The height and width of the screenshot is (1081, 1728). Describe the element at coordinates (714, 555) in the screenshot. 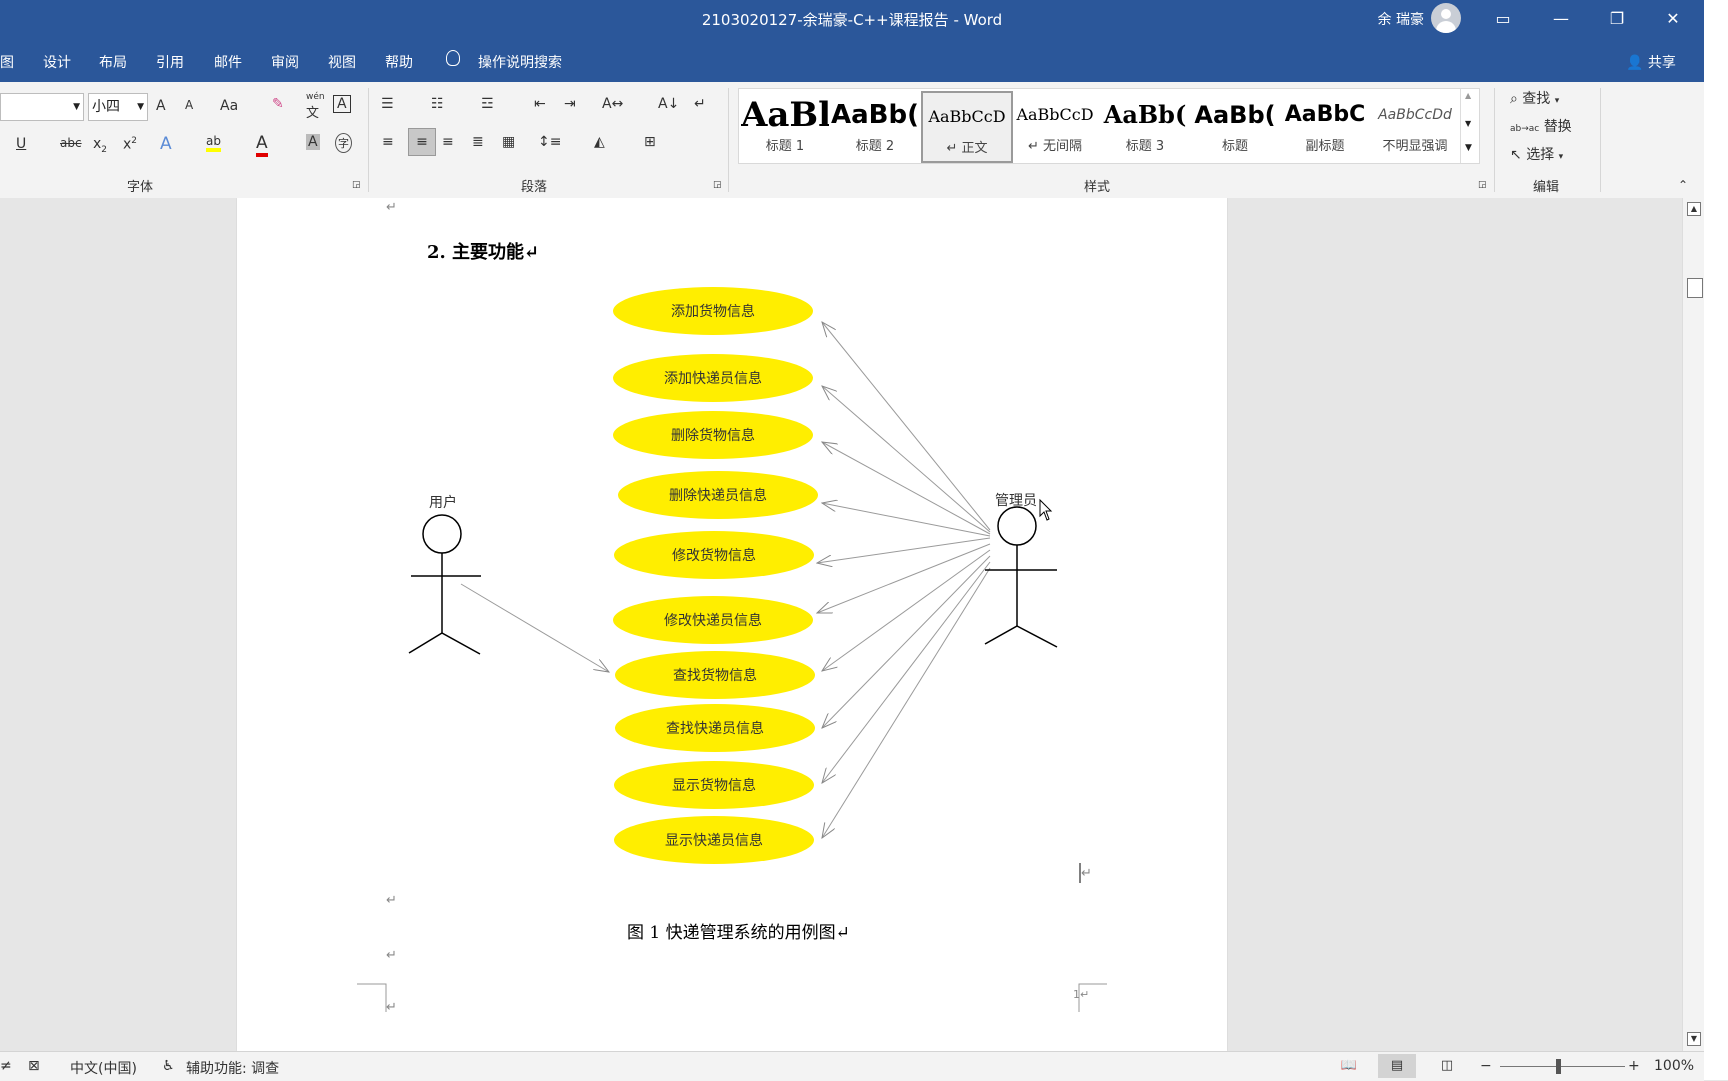

I see `use-case: 修改货物信息` at that location.